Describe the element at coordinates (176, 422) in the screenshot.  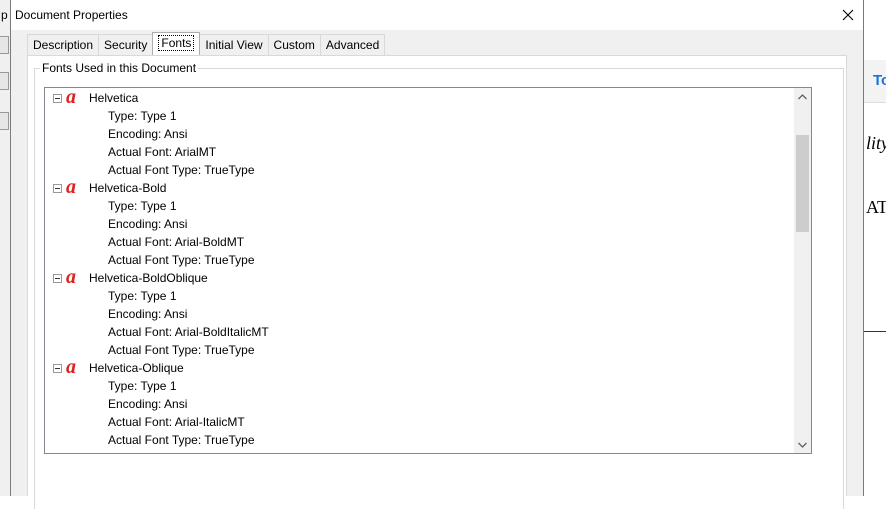
I see `font-property-text: Actual Font: Arial-ItalicMT` at that location.